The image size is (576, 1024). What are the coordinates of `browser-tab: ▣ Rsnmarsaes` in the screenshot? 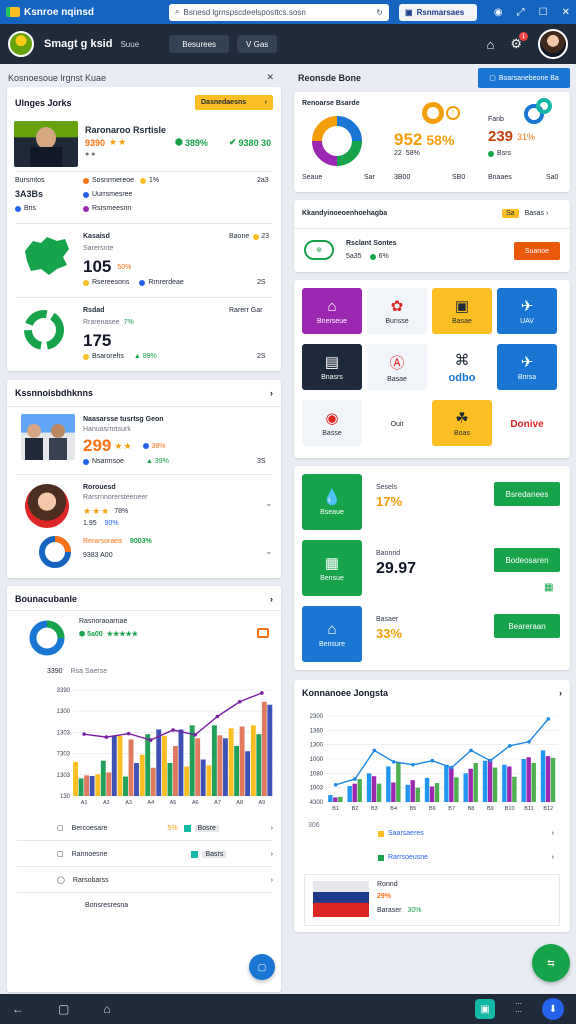 It's located at (438, 12).